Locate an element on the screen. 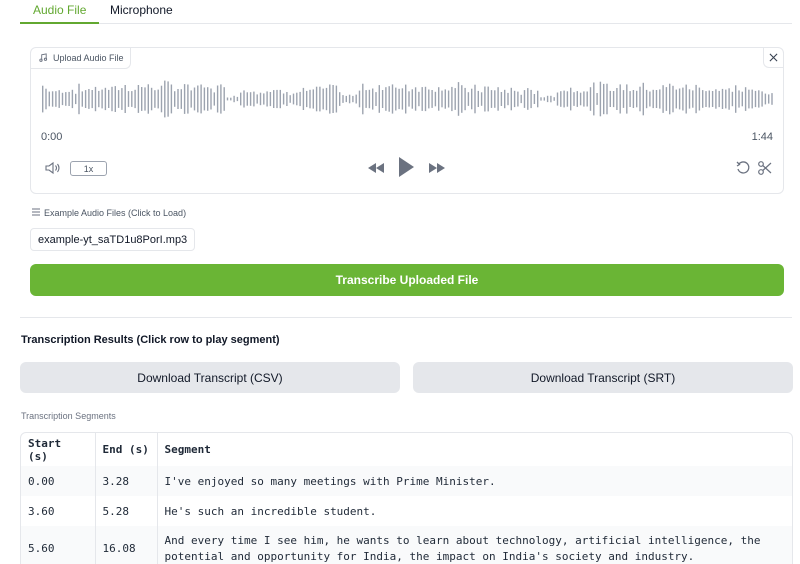 The image size is (800, 564). play-icon is located at coordinates (406, 167).